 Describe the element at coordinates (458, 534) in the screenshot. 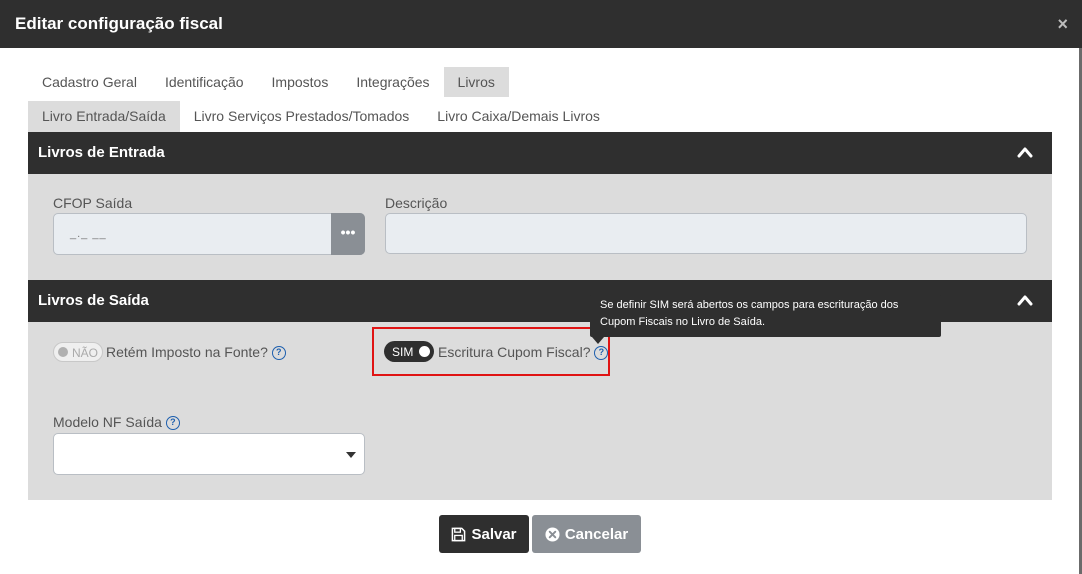

I see `floppy-disk-icon` at that location.